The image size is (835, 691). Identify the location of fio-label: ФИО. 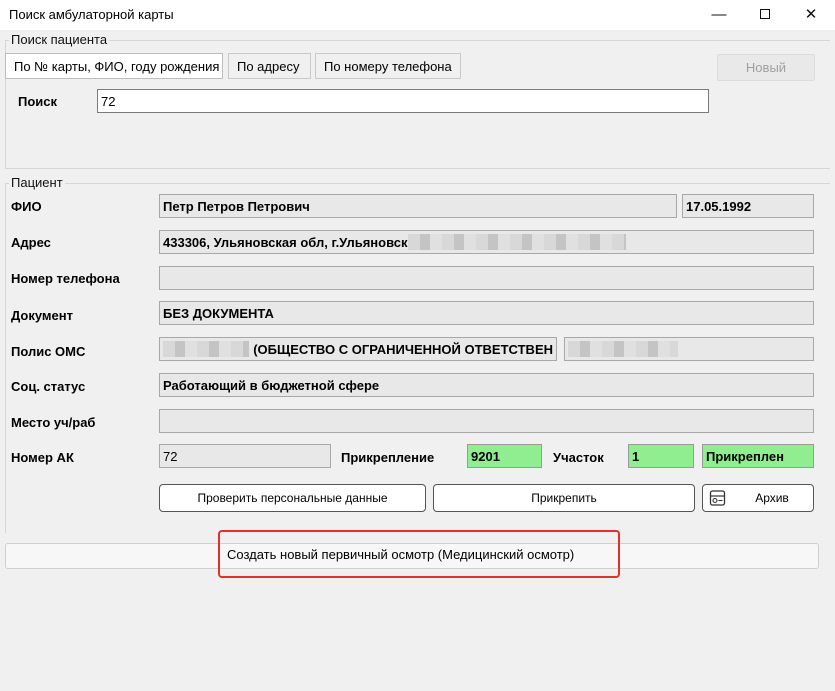
(26, 206).